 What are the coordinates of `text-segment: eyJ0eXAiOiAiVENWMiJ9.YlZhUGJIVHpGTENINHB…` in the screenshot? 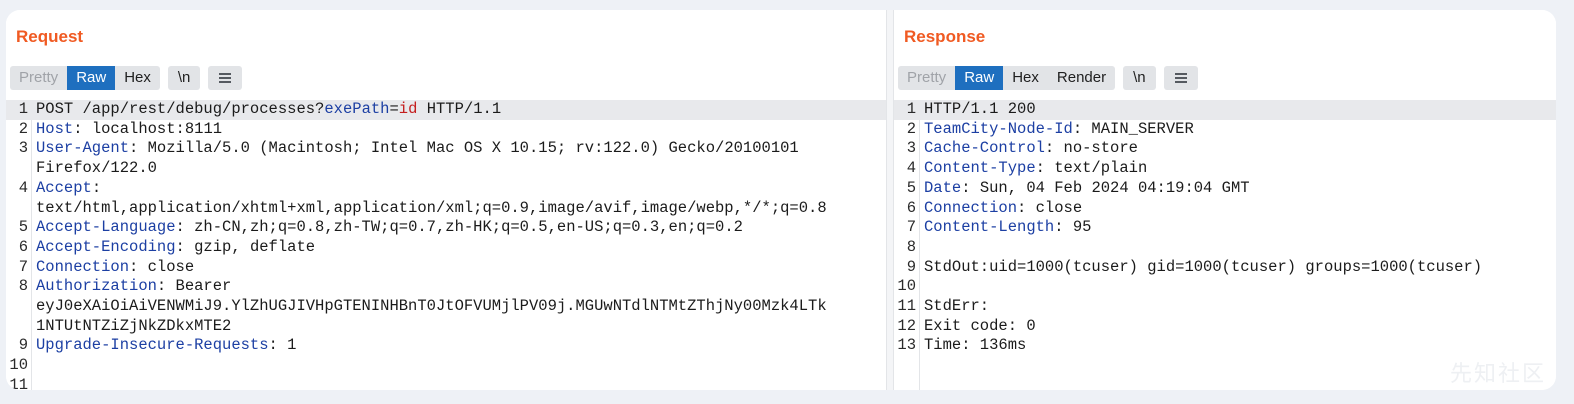 It's located at (431, 306).